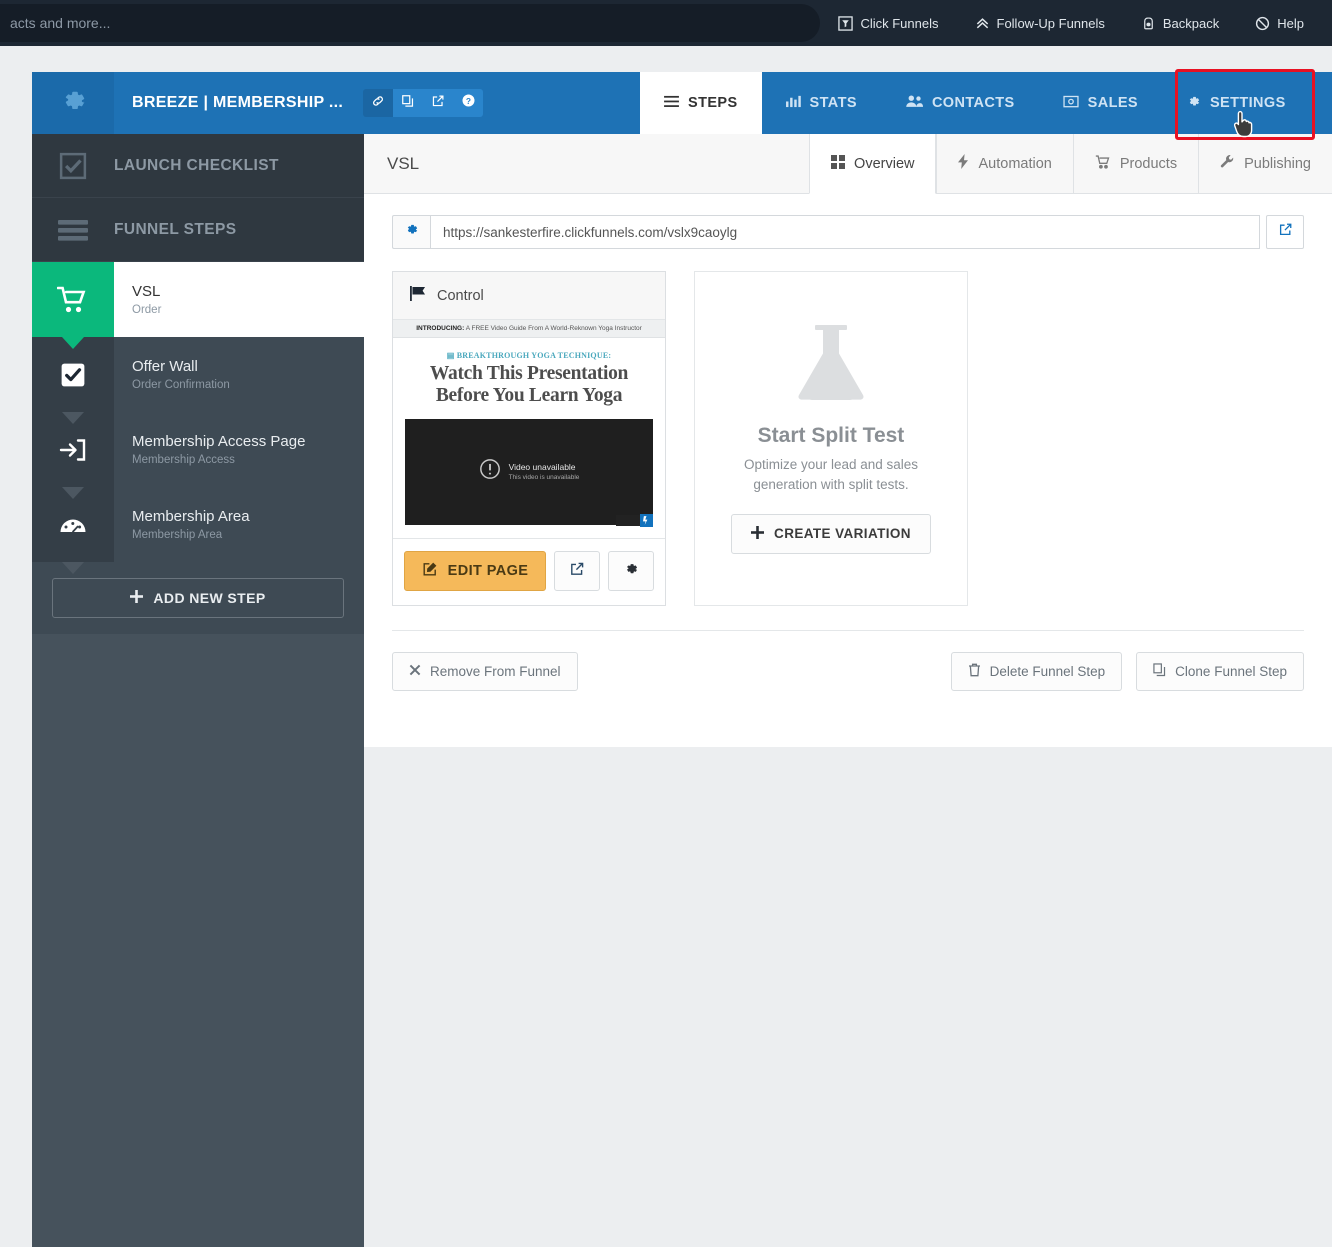 The height and width of the screenshot is (1247, 1332). I want to click on pencil-square-icon, so click(430, 571).